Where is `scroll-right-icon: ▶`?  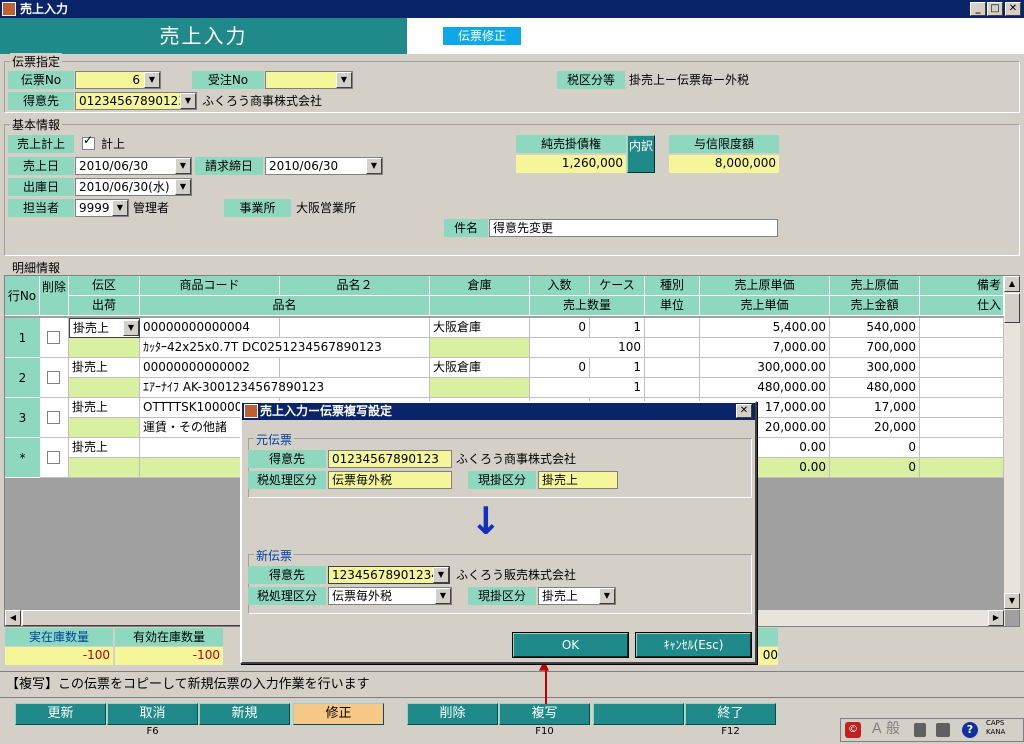 scroll-right-icon: ▶ is located at coordinates (996, 618).